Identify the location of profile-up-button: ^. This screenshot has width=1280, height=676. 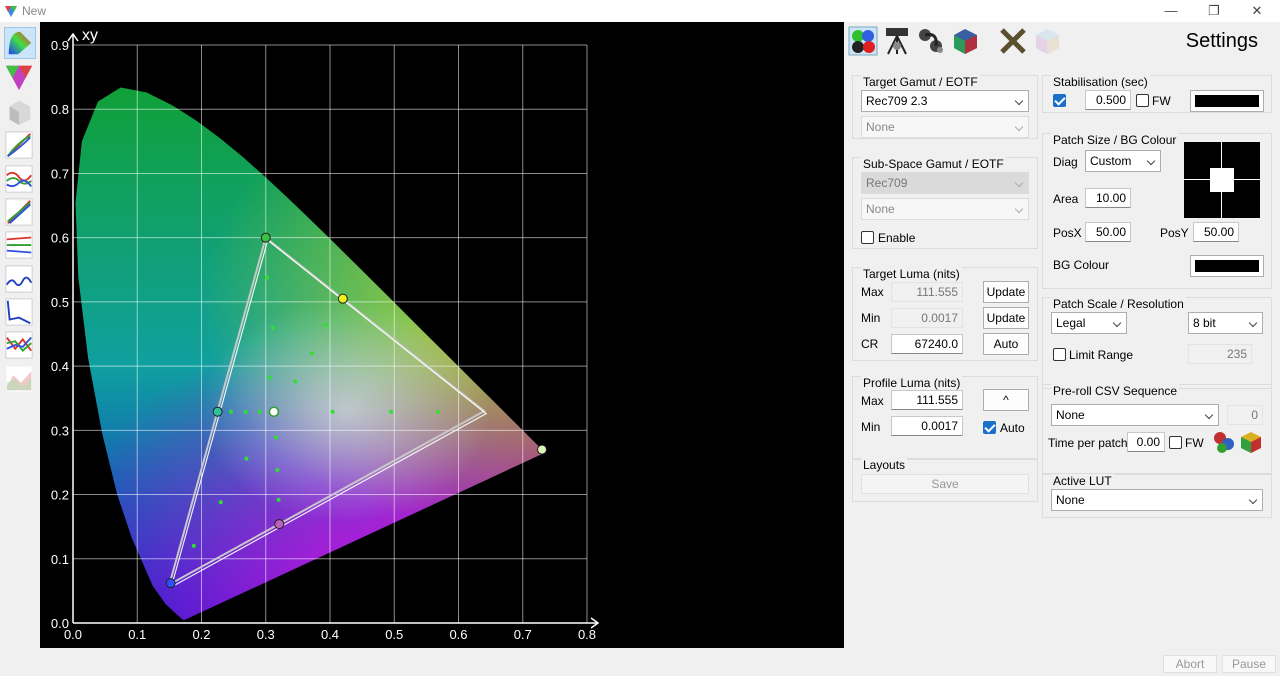
(1006, 400).